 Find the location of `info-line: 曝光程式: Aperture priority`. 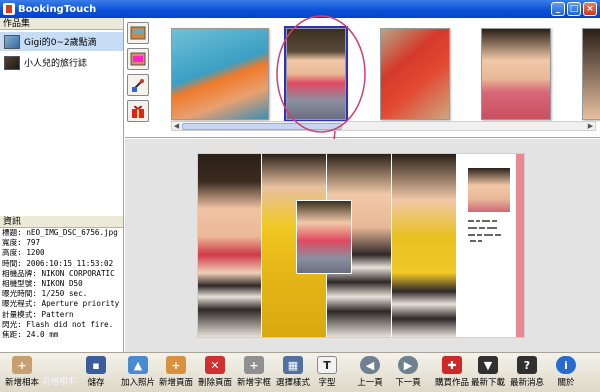

info-line: 曝光程式: Aperture priority is located at coordinates (61, 304).